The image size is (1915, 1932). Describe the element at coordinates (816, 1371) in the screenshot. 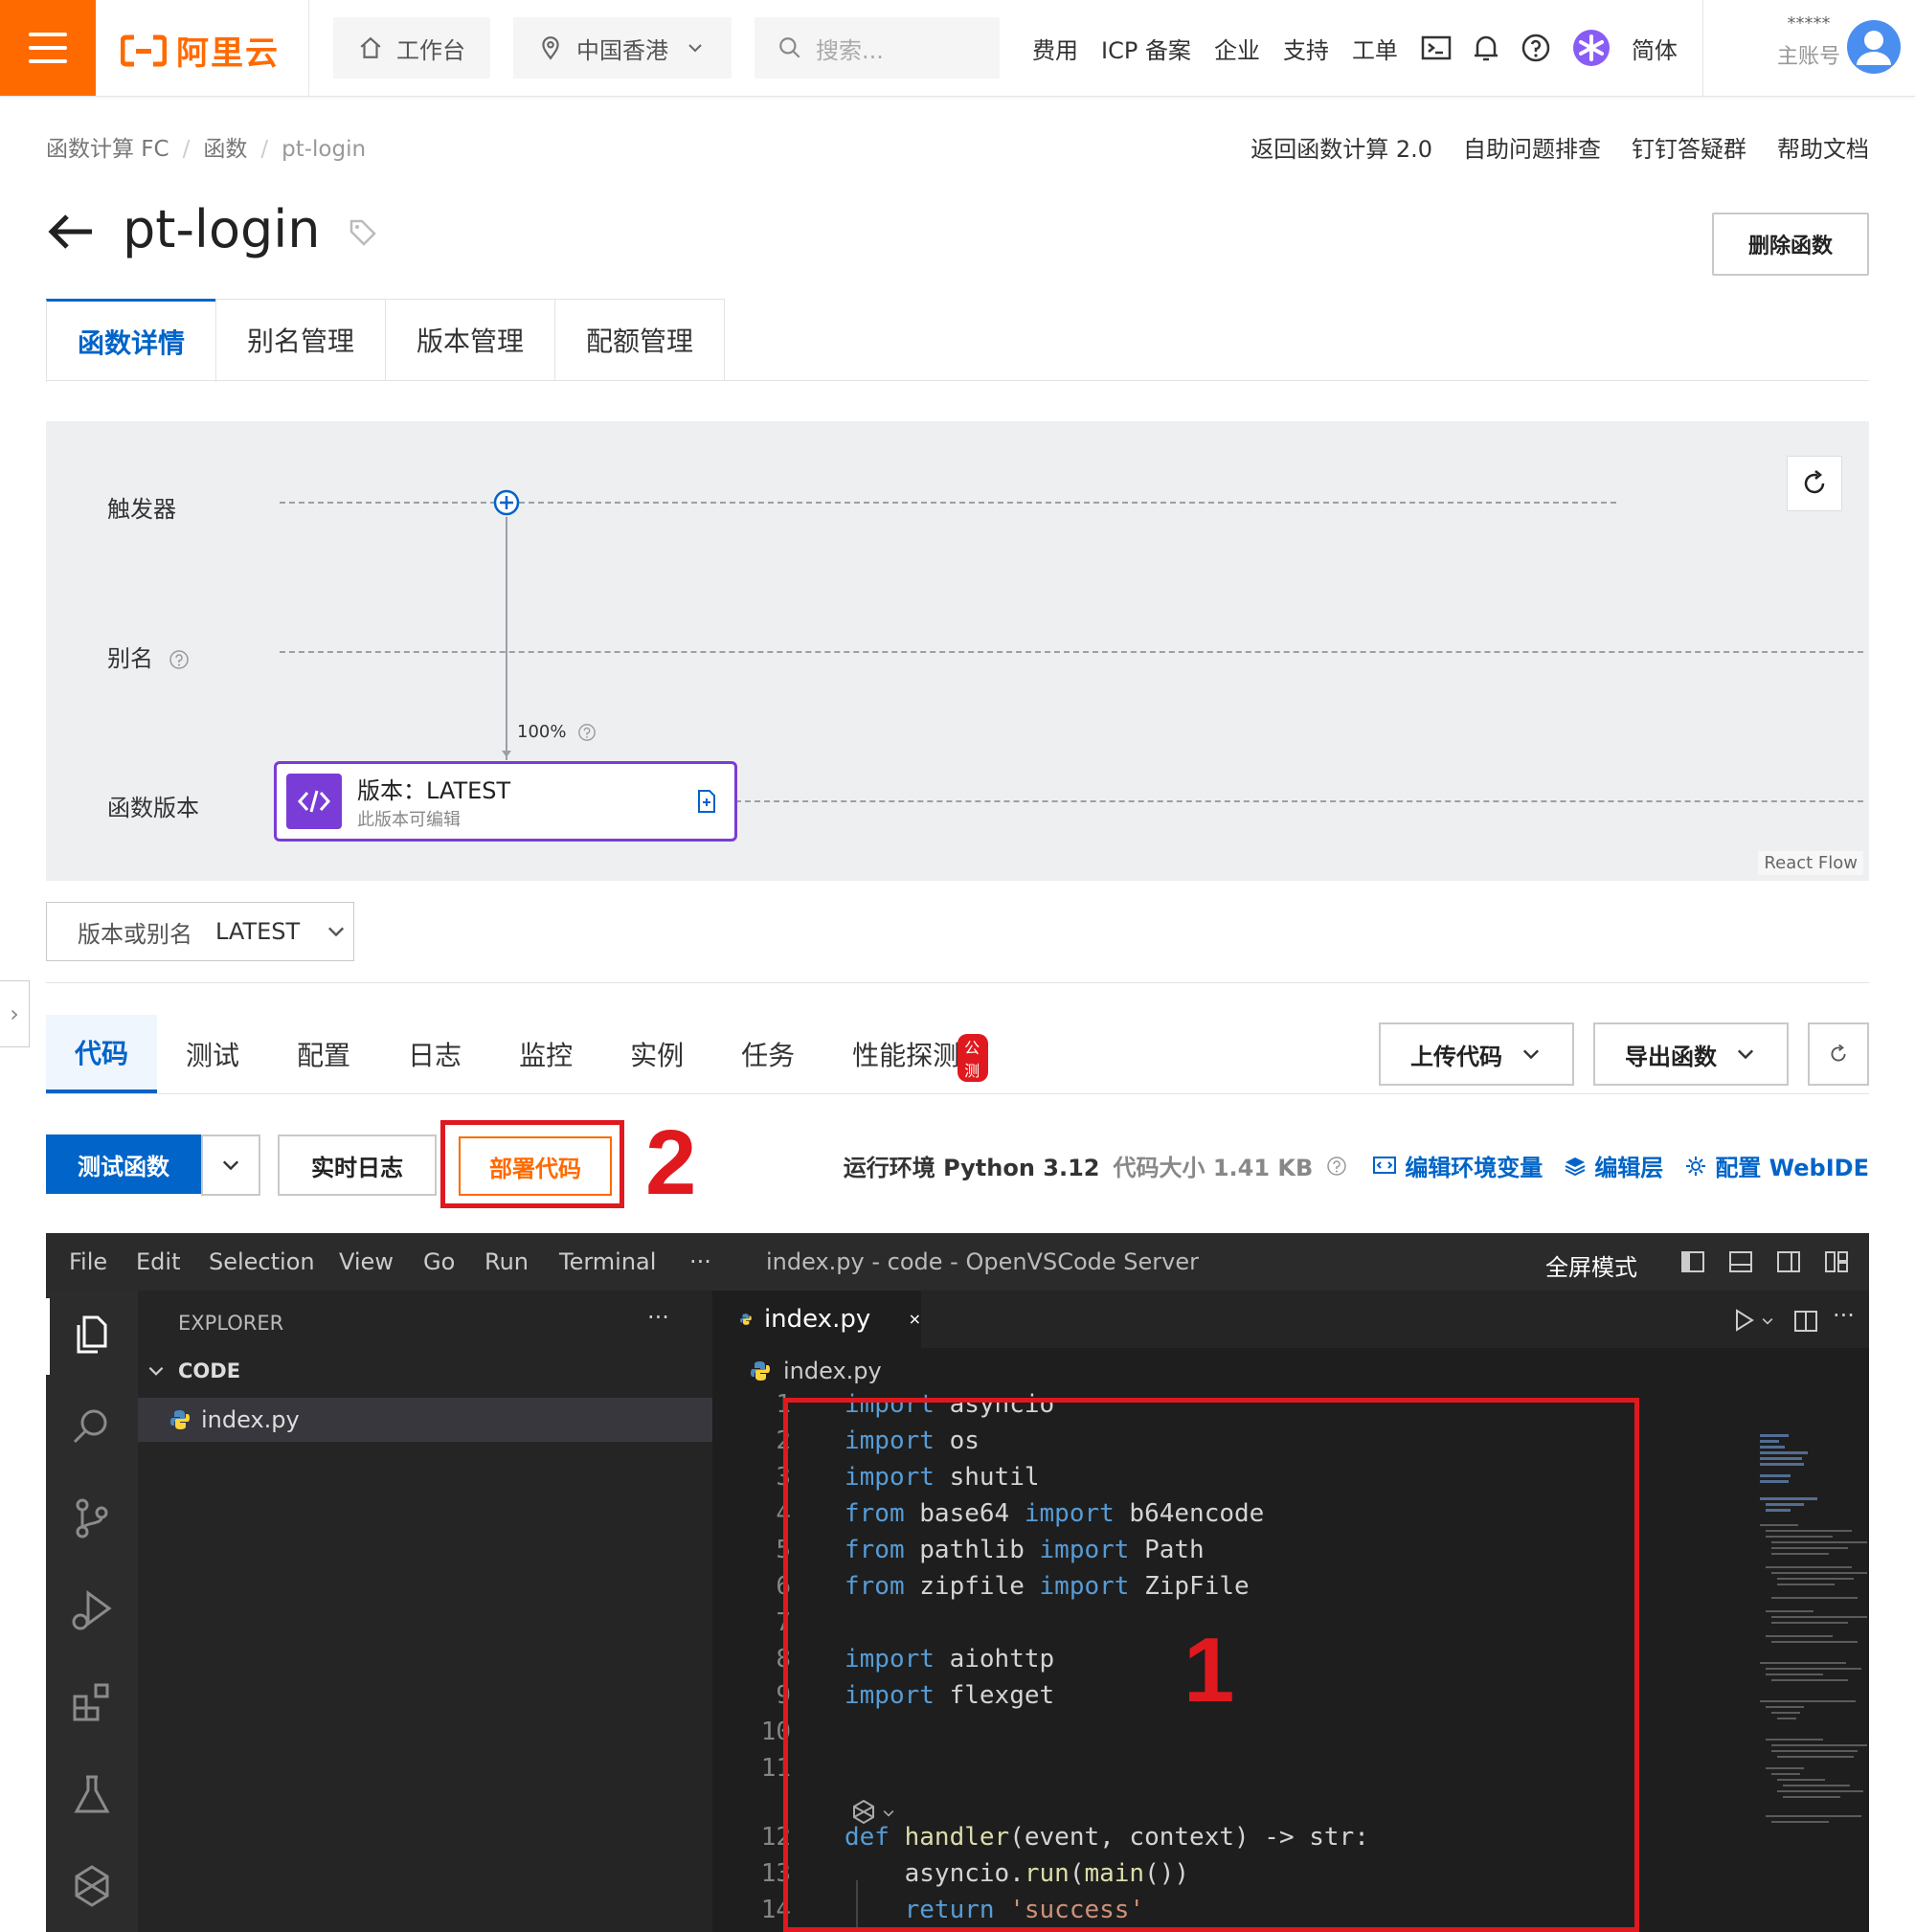

I see `editor-breadcrumb: index.py` at that location.